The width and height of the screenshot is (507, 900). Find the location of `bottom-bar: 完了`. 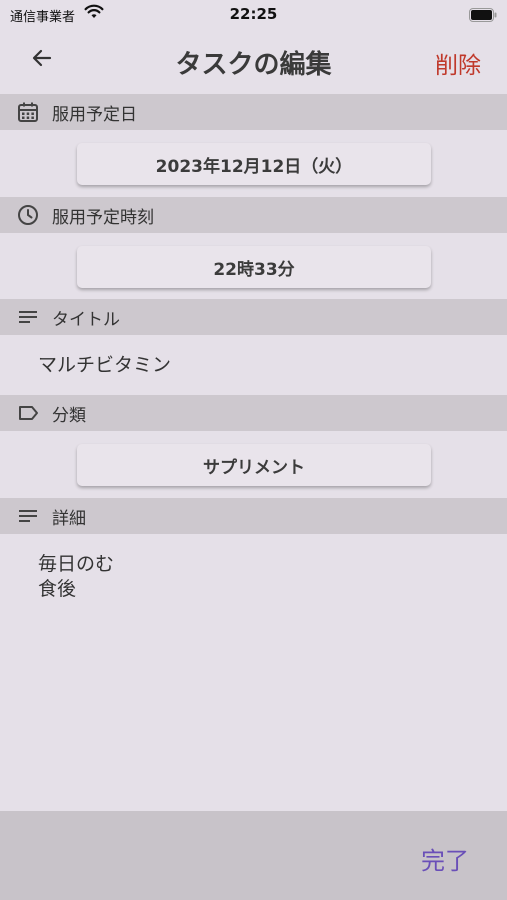

bottom-bar: 完了 is located at coordinates (253, 855).